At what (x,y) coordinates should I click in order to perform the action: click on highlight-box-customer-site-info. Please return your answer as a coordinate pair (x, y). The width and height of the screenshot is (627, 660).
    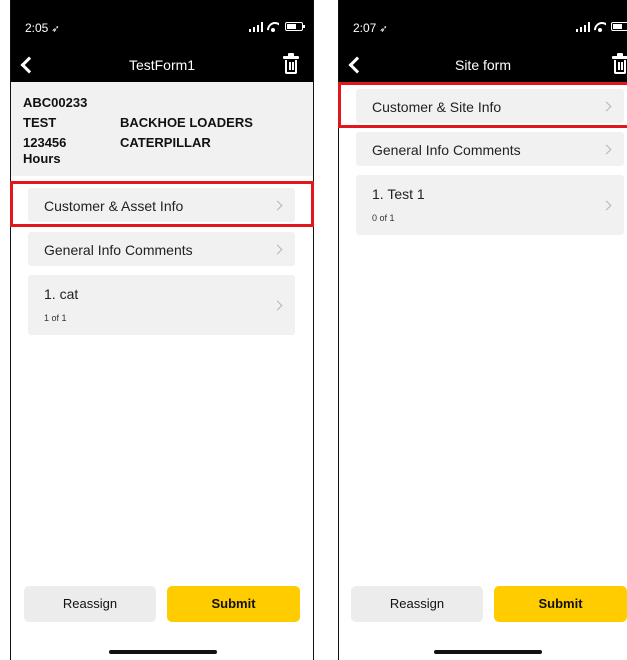
    Looking at the image, I should click on (482, 105).